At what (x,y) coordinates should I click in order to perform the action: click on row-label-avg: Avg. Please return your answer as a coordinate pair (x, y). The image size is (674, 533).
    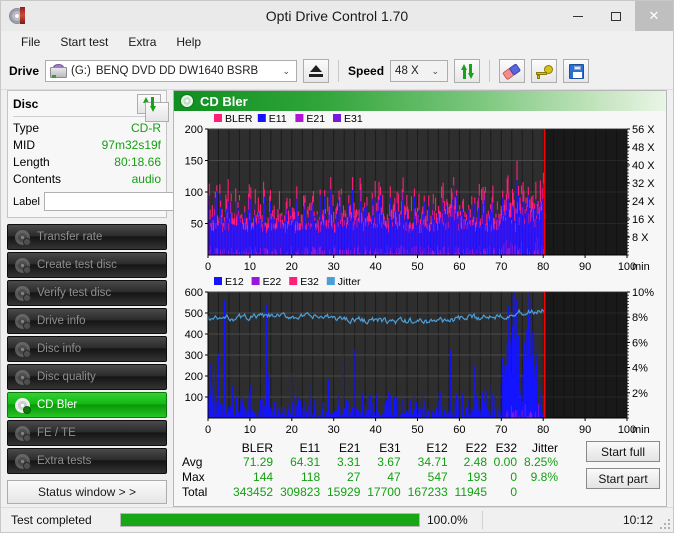
    Looking at the image, I should click on (192, 462).